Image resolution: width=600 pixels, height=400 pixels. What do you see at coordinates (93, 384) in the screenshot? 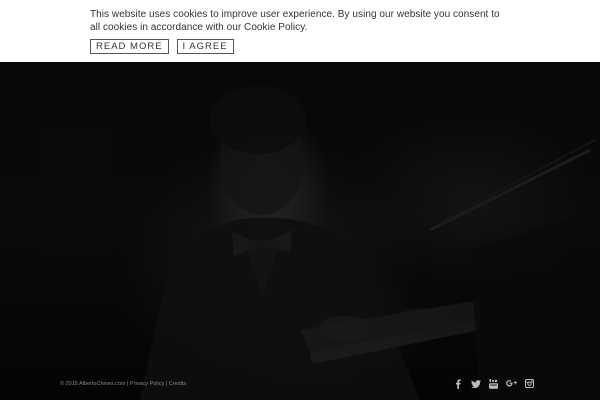
I see `copyright-text: © 2015 AlbertoChines.com` at bounding box center [93, 384].